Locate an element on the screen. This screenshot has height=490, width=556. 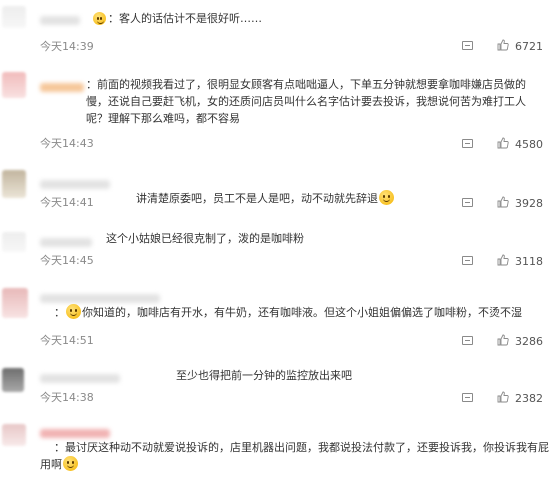
user-emoji-icon is located at coordinates (99, 18).